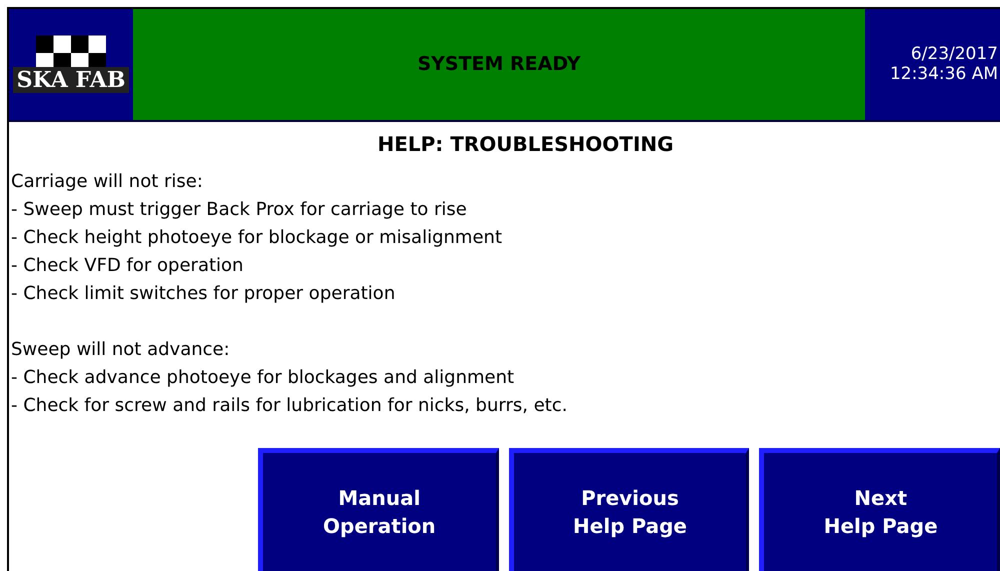 Image resolution: width=1000 pixels, height=571 pixels. I want to click on status-text: SYSTEM READY, so click(499, 64).